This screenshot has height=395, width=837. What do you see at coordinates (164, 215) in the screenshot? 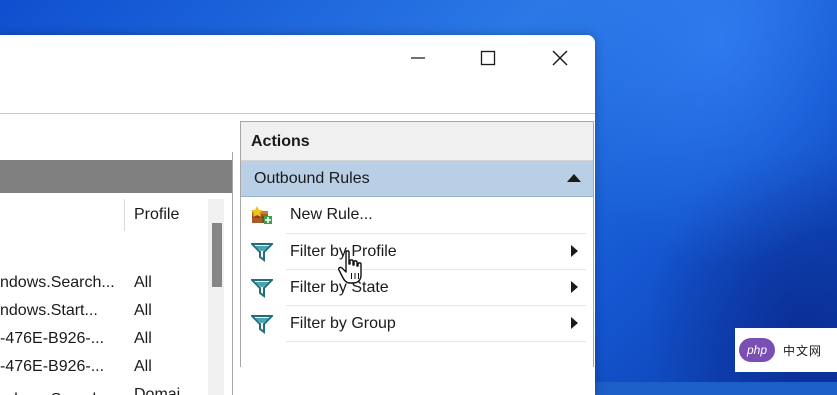
I see `column-header-profile: Profile` at bounding box center [164, 215].